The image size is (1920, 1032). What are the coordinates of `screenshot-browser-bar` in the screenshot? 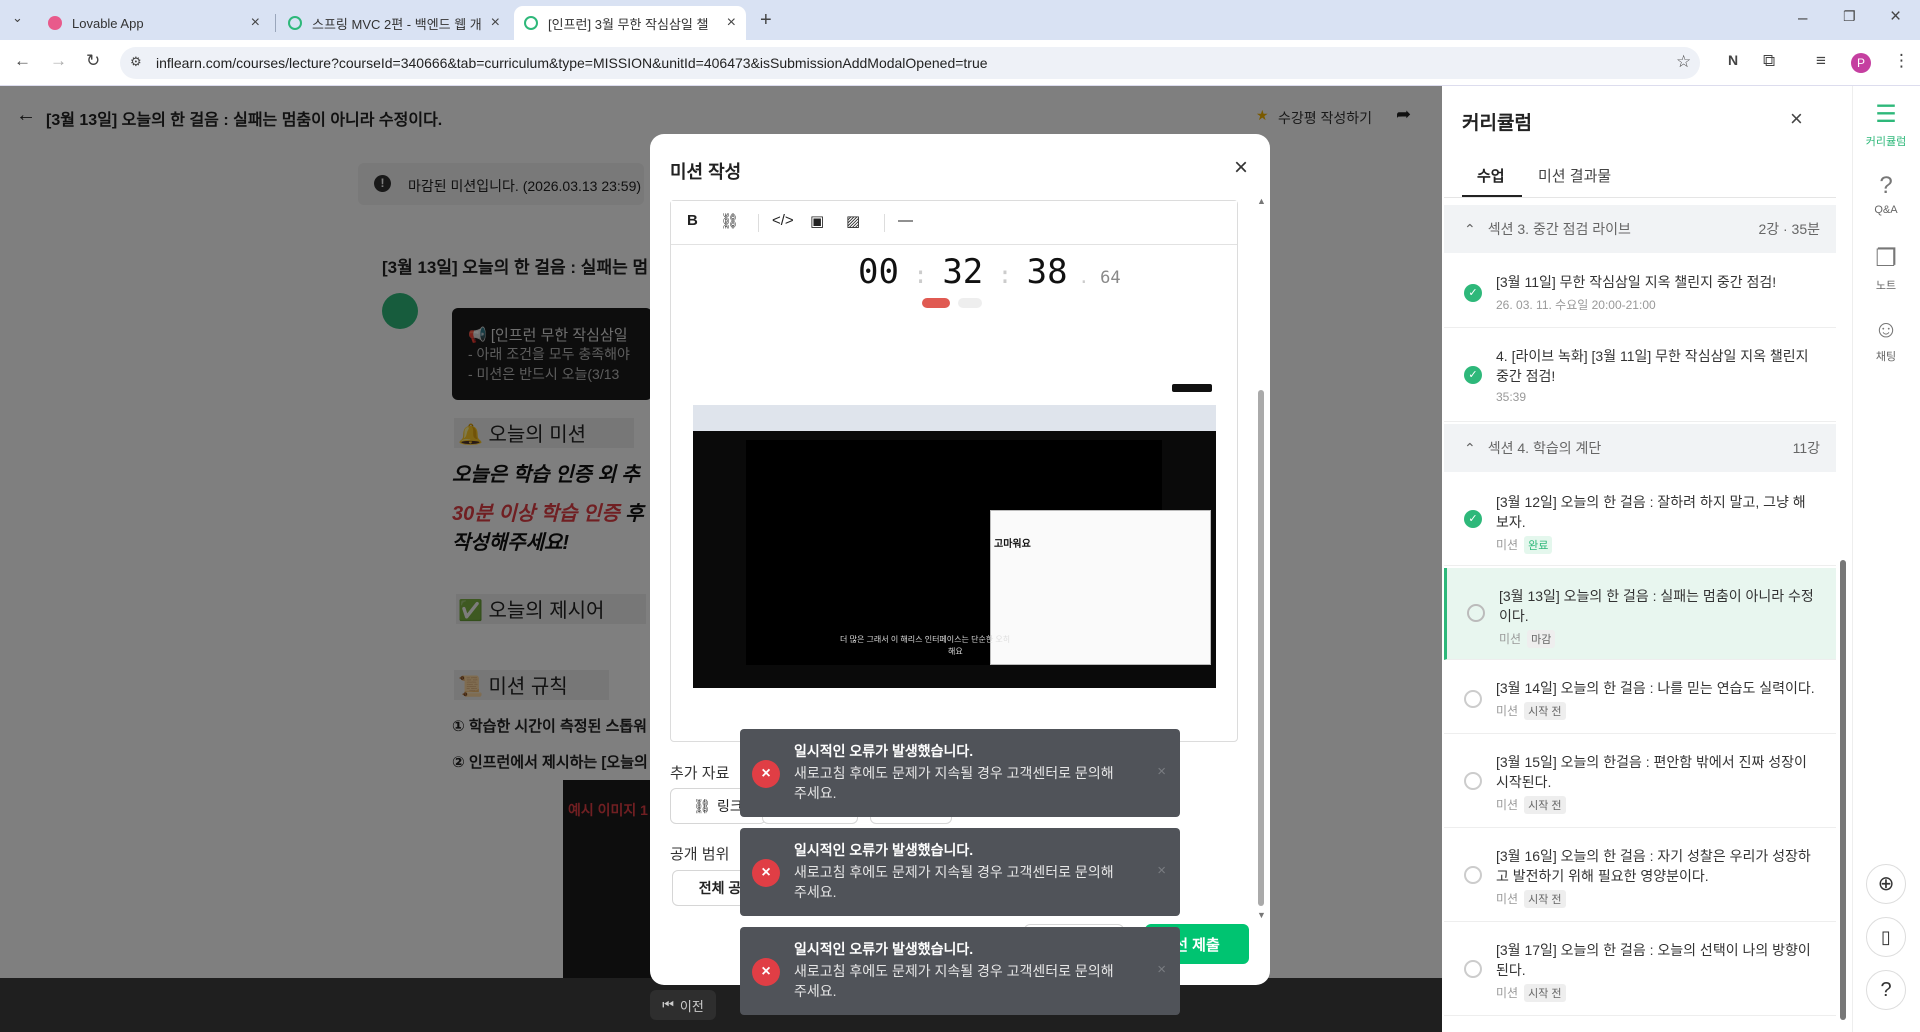 It's located at (954, 418).